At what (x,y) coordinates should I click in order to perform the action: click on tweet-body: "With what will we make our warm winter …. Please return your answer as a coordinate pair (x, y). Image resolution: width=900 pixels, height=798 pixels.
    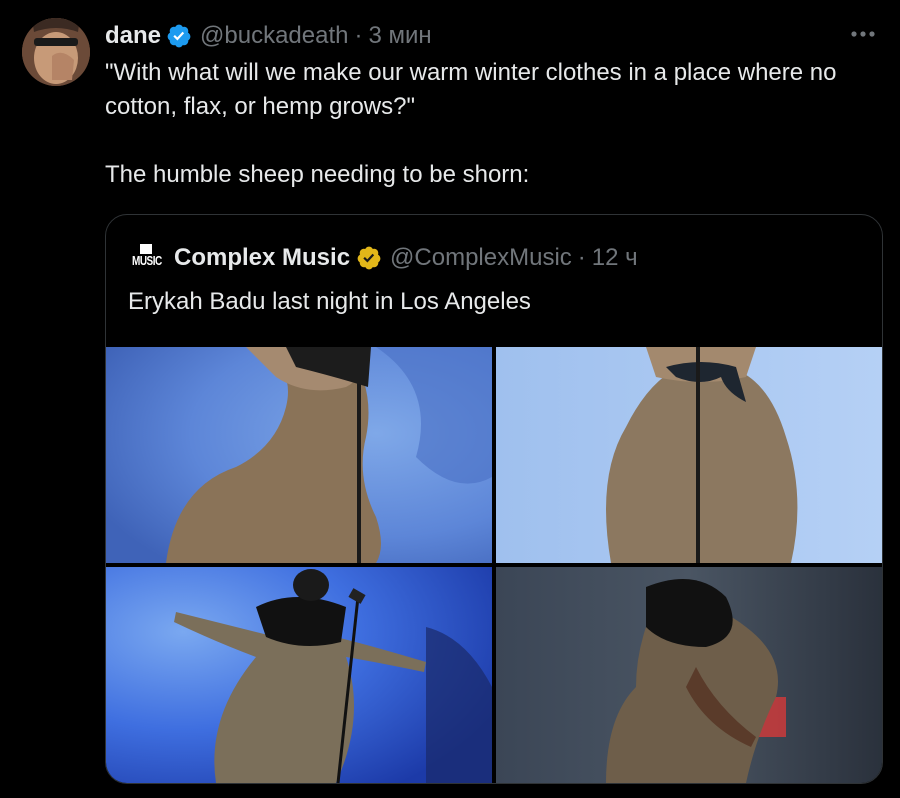
    Looking at the image, I should click on (495, 124).